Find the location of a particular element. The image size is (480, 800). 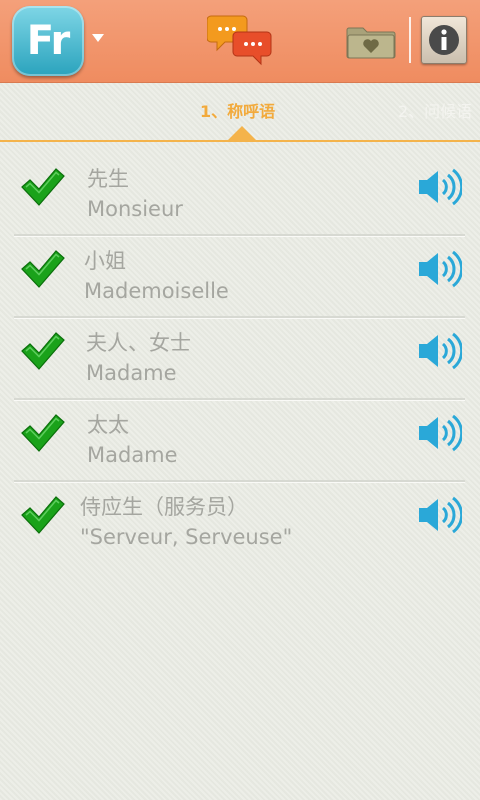

list-item: 夫人、女士 Madame is located at coordinates (240, 360).